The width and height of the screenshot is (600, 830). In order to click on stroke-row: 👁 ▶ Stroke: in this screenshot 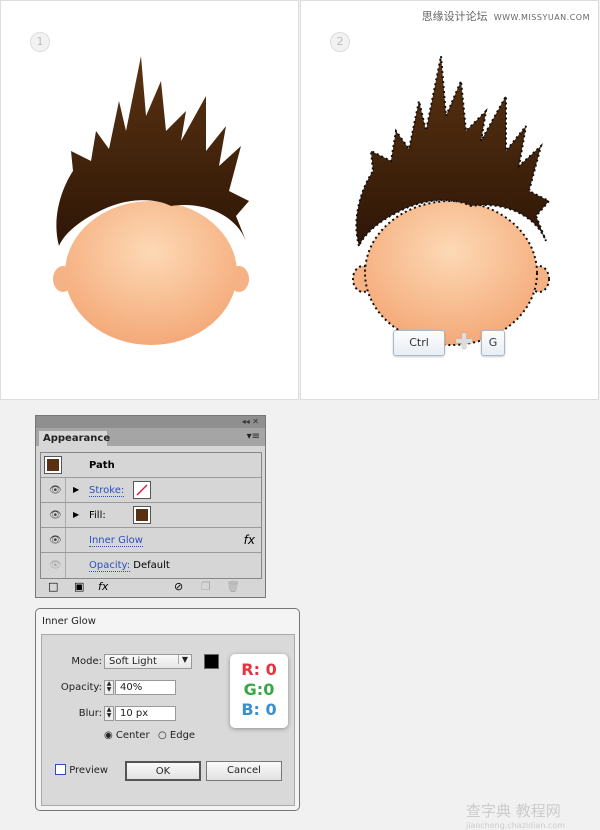, I will do `click(151, 490)`.